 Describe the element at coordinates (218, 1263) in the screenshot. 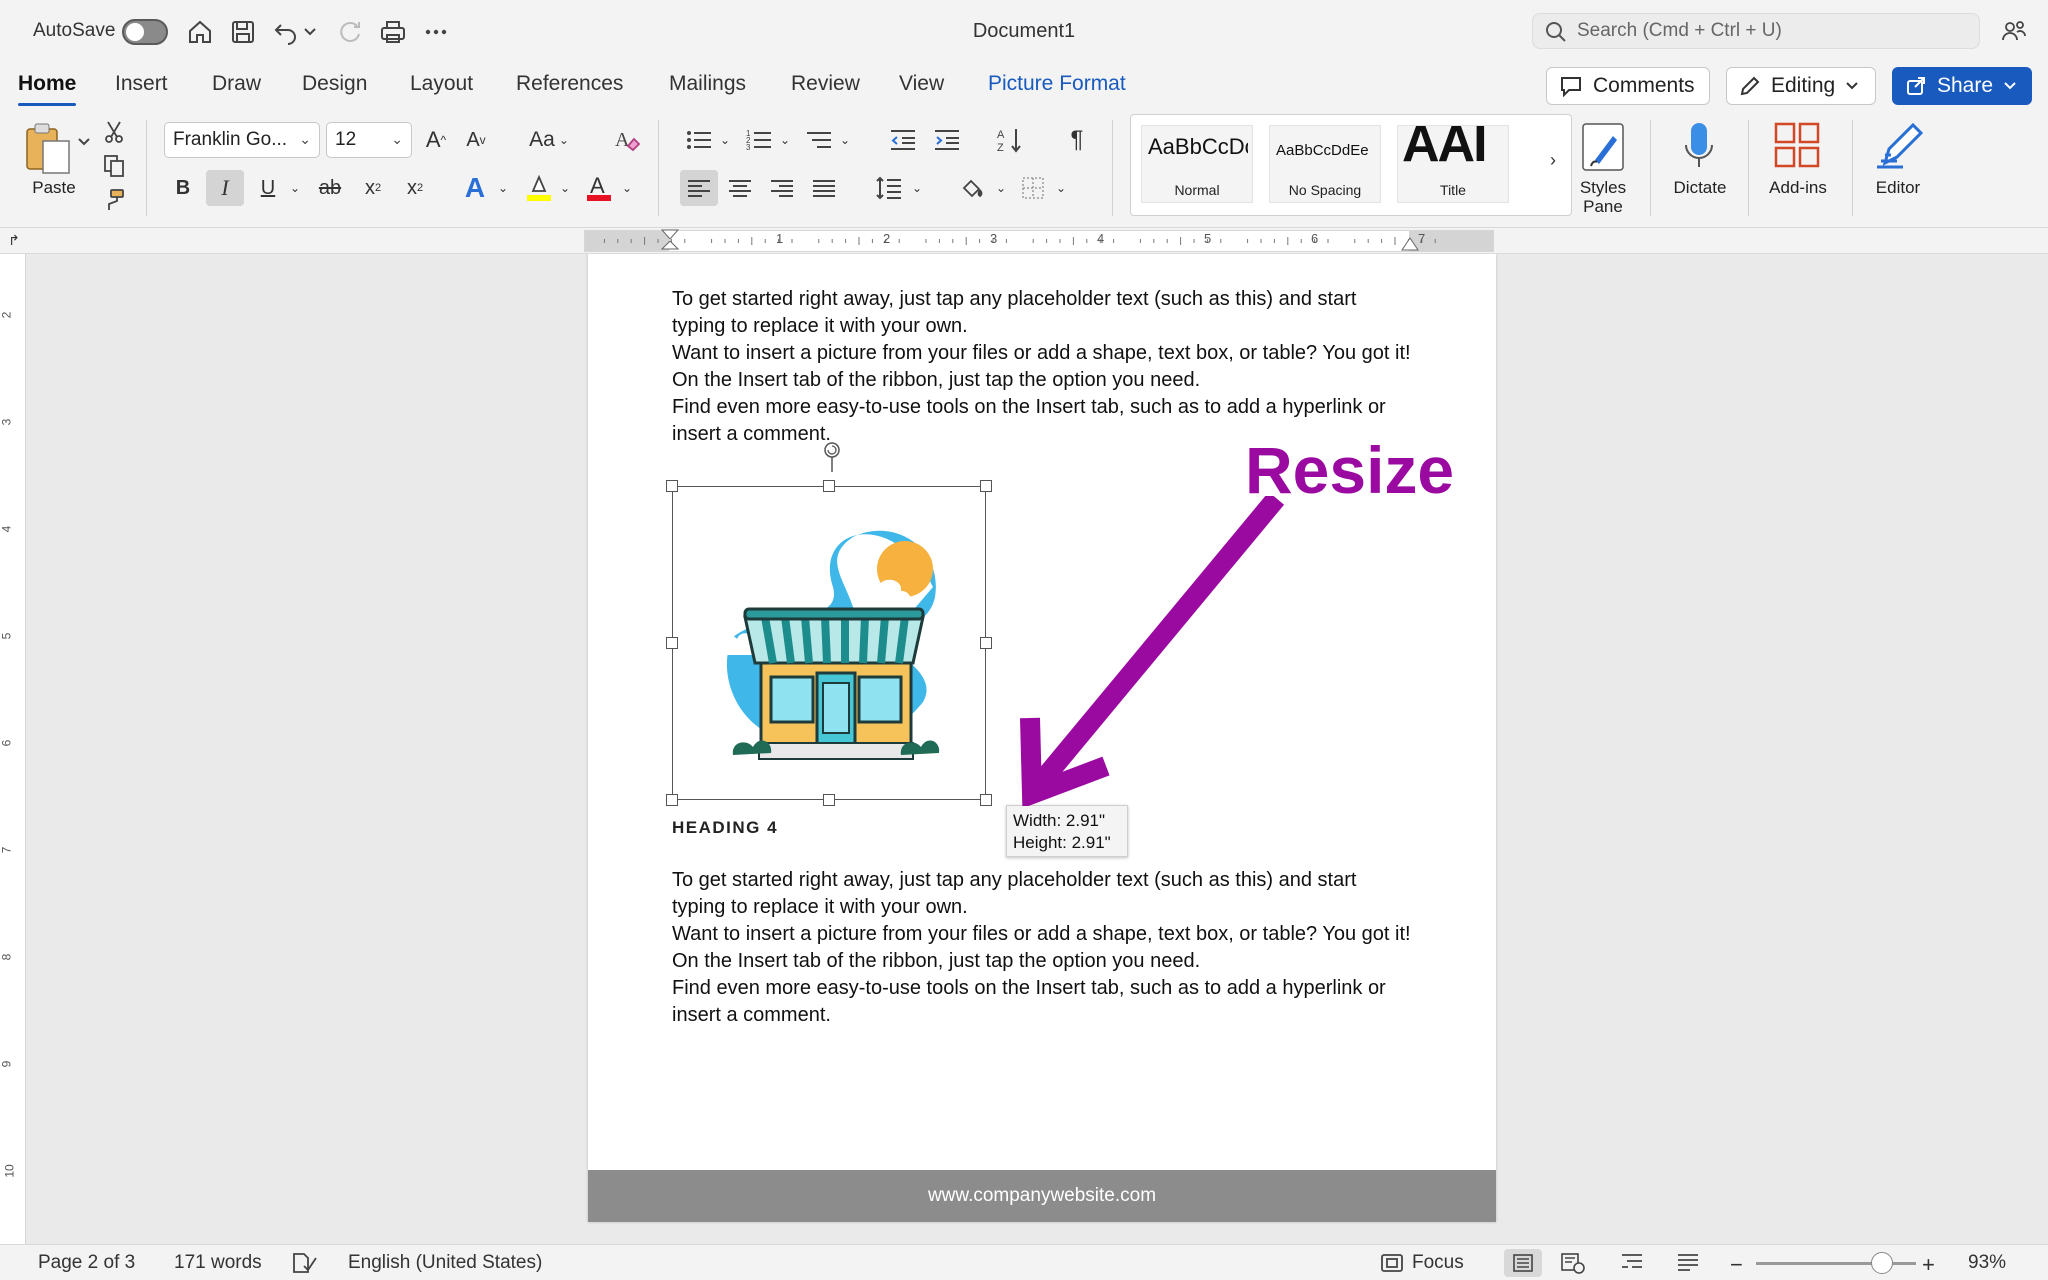

I see `word-count: 171 words` at that location.